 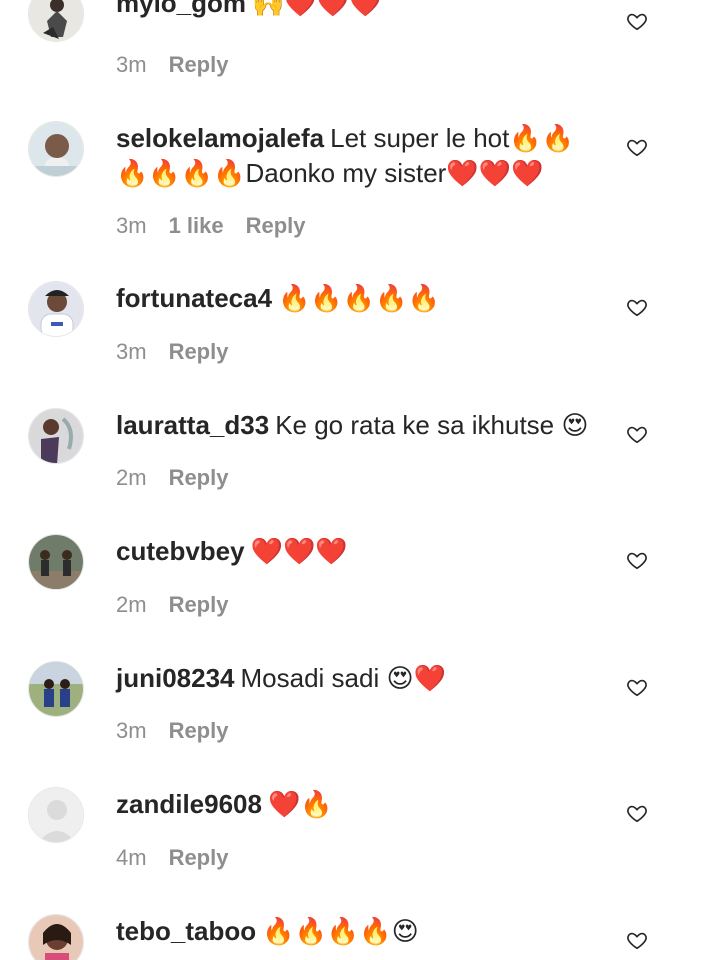 What do you see at coordinates (300, 804) in the screenshot?
I see `comment-text: ❤️🔥` at bounding box center [300, 804].